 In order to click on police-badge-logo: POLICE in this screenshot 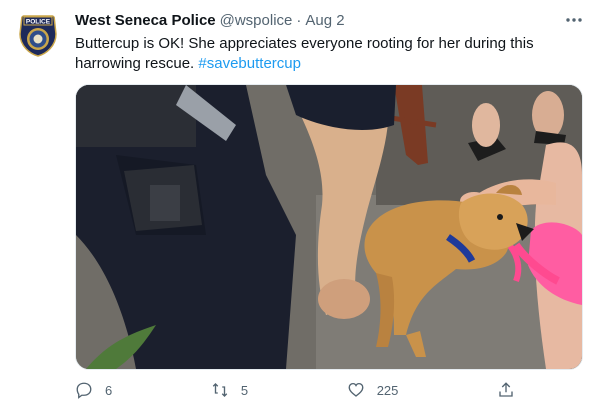, I will do `click(38, 36)`.